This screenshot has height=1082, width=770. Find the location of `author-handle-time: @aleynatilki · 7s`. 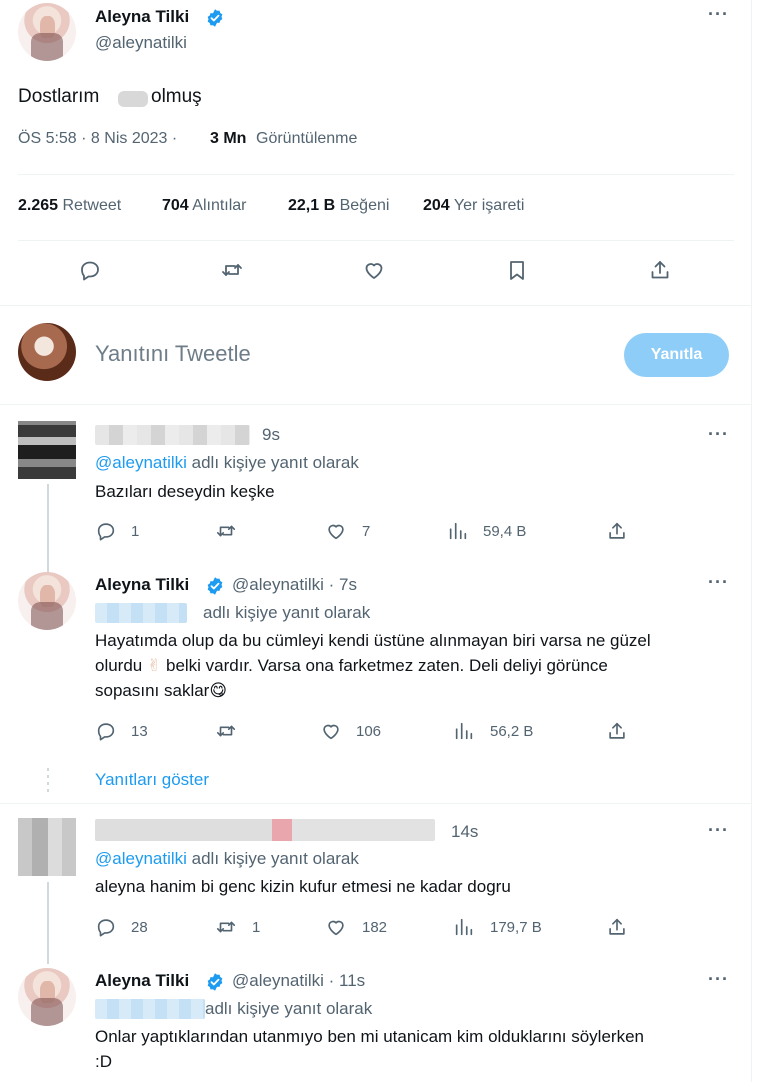

author-handle-time: @aleynatilki · 7s is located at coordinates (294, 585).